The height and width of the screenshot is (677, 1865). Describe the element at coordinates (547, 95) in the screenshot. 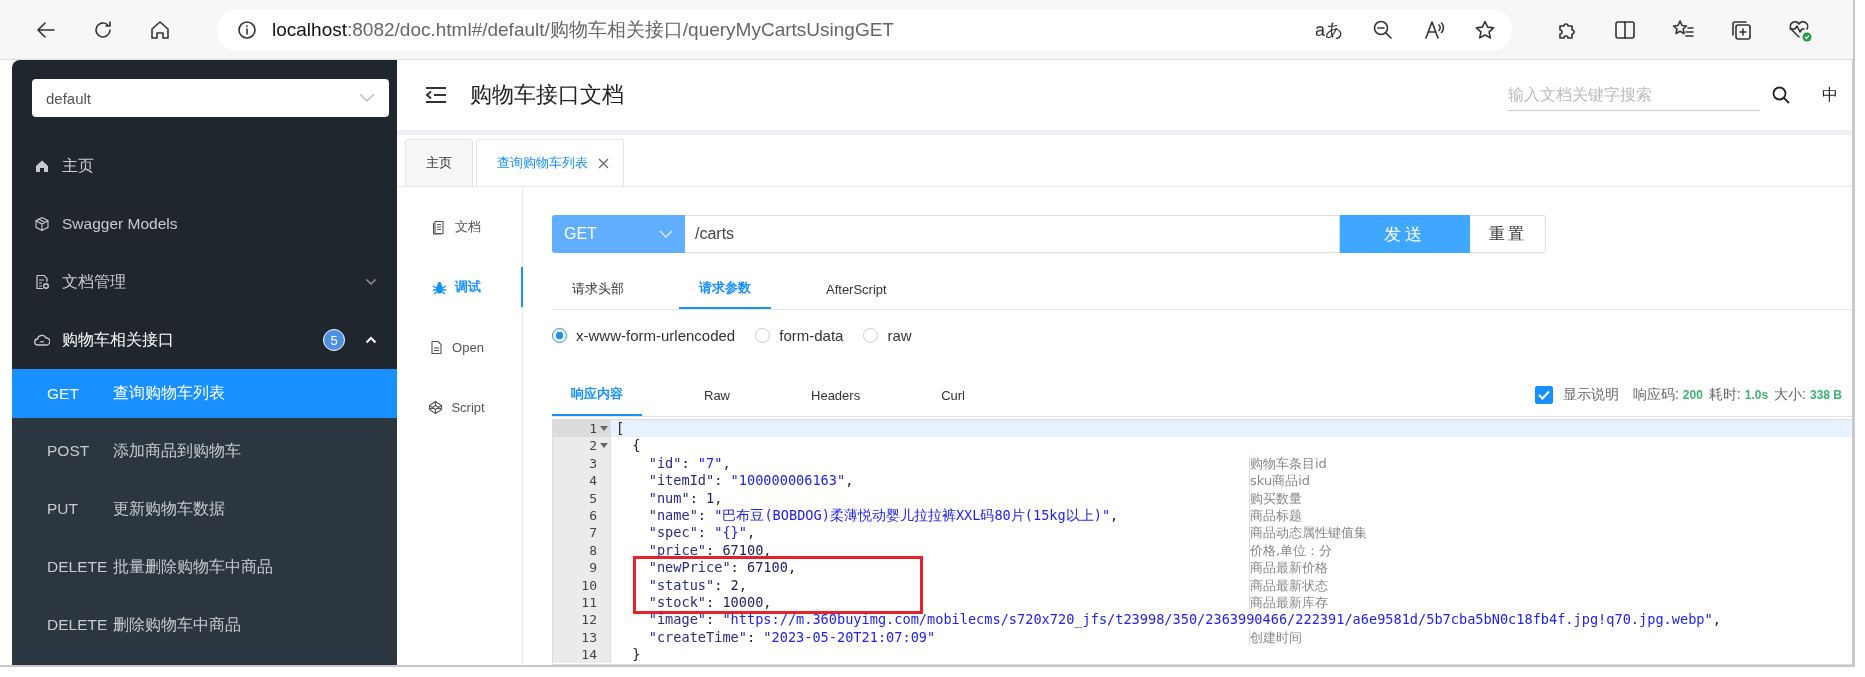

I see `page-title: 购物车接口文档` at that location.